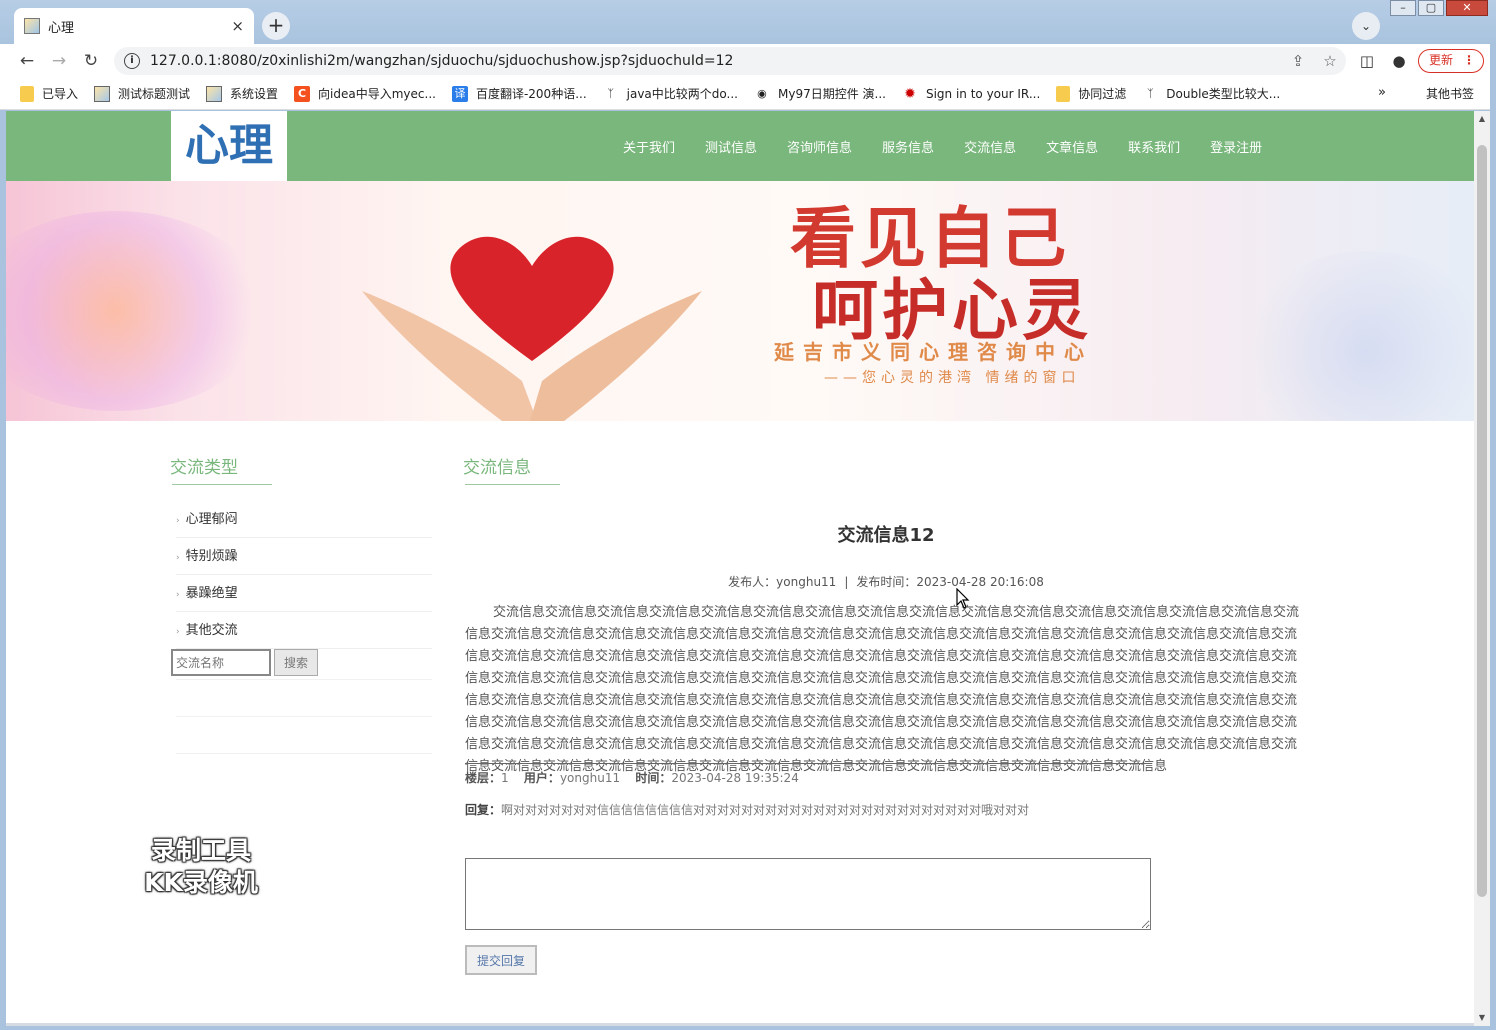 Image resolution: width=1496 pixels, height=1030 pixels. What do you see at coordinates (1482, 119) in the screenshot?
I see `scroll-up-arrow-icon: ▲` at bounding box center [1482, 119].